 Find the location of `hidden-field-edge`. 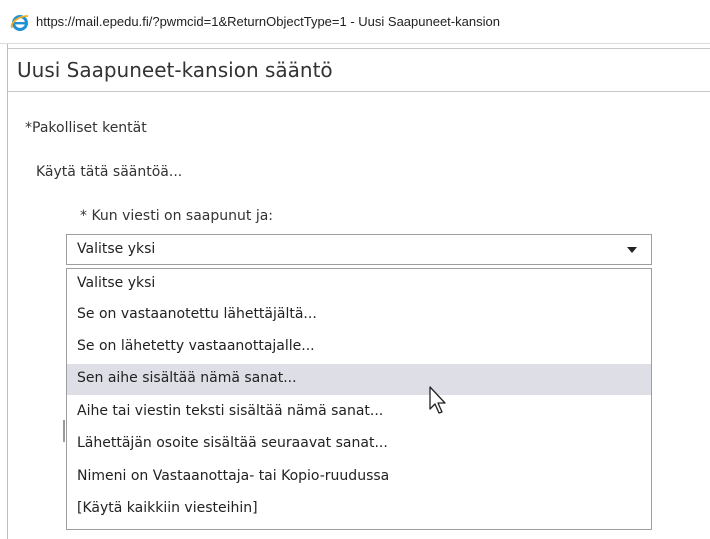

hidden-field-edge is located at coordinates (64, 431).